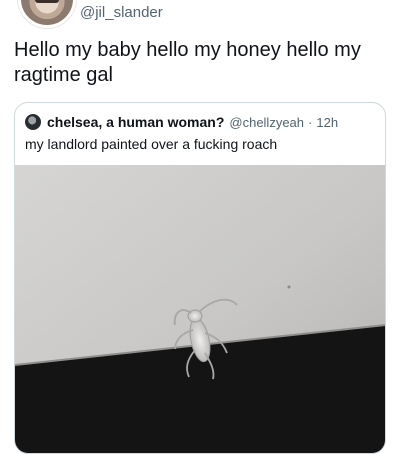 This screenshot has height=454, width=400. What do you see at coordinates (121, 12) in the screenshot?
I see `author-handle: @jil_slander` at bounding box center [121, 12].